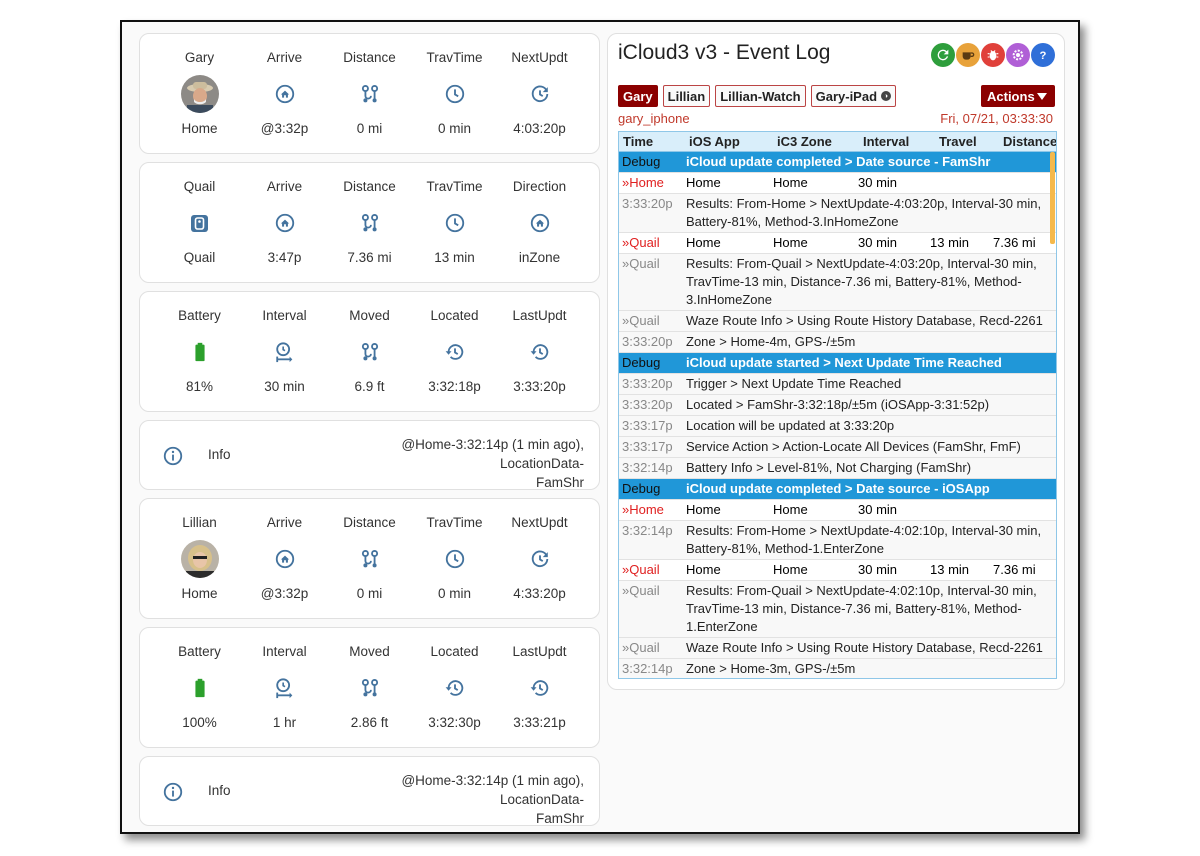  I want to click on stat-tile: Moved 2.86 ft, so click(369, 687).